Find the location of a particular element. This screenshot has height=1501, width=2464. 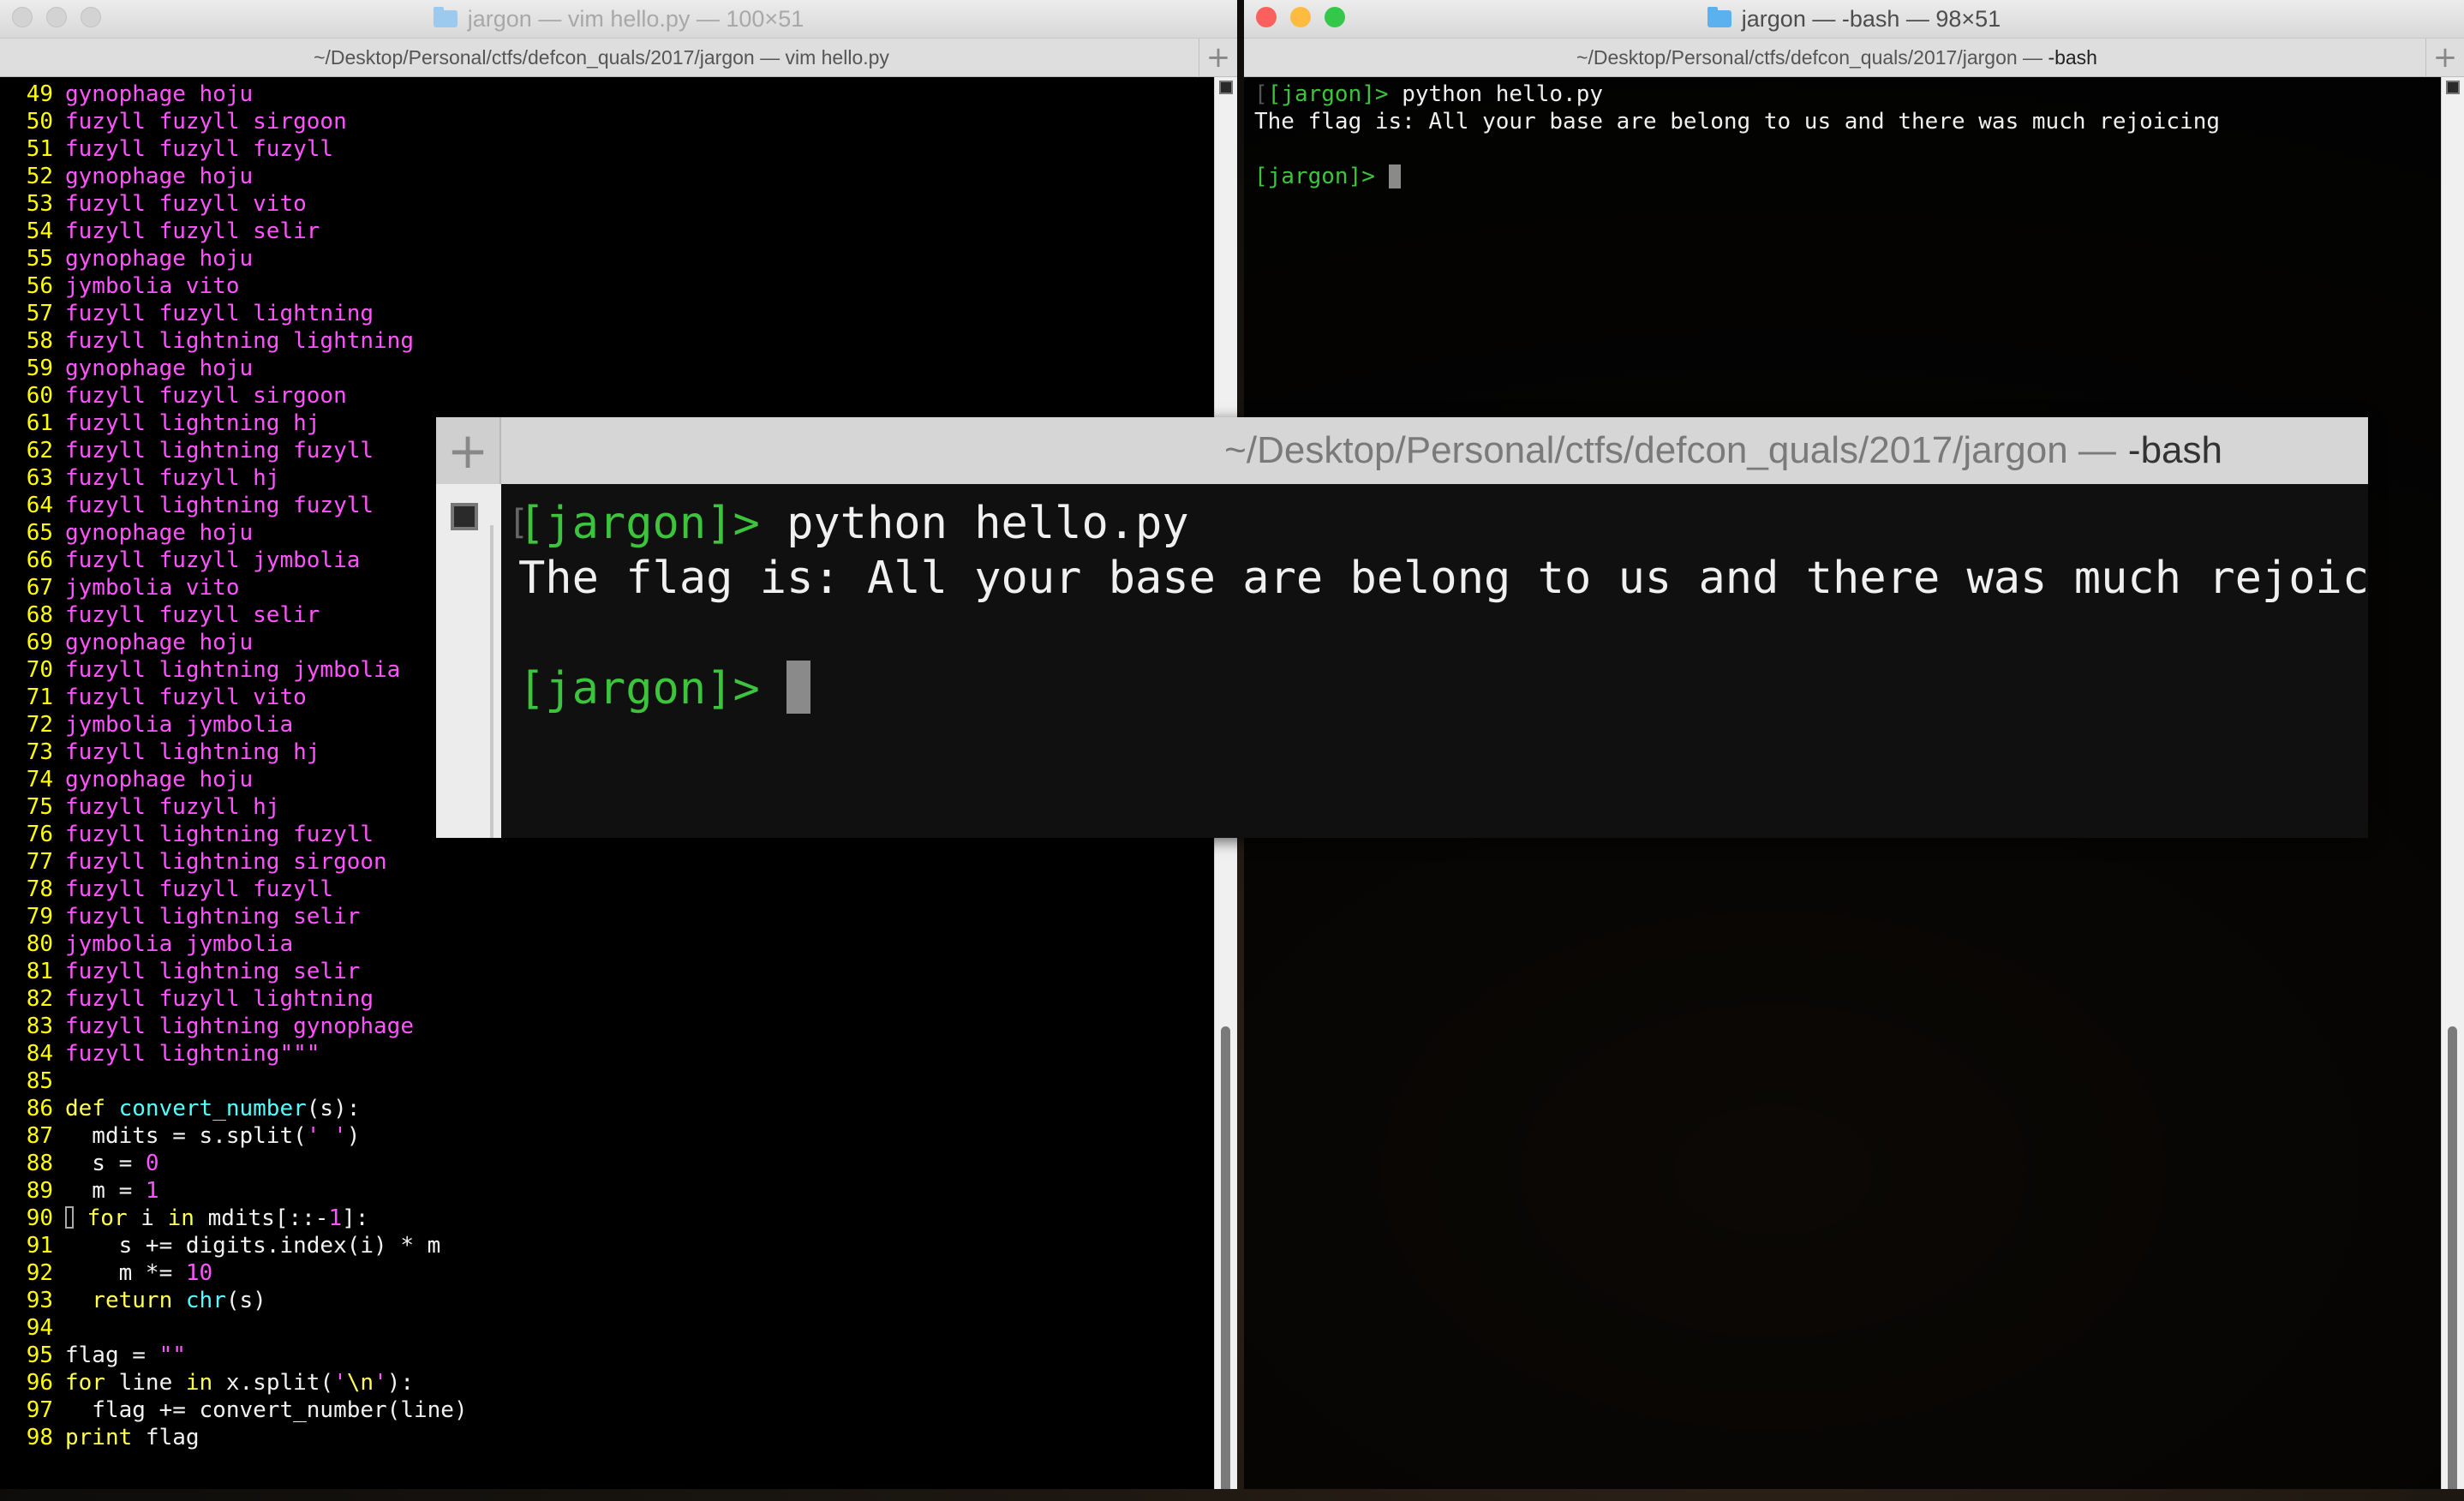

code-line: 73 fuzyll lightning hj is located at coordinates (240, 752).